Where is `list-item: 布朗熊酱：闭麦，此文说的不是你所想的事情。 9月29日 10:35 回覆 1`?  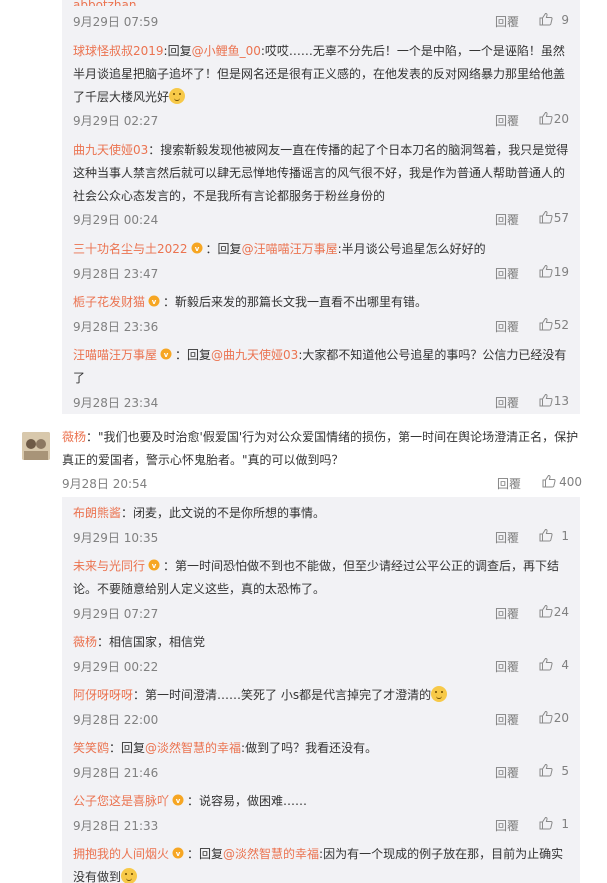 list-item: 布朗熊酱：闭麦，此文说的不是你所想的事情。 9月29日 10:35 回覆 1 is located at coordinates (323, 523).